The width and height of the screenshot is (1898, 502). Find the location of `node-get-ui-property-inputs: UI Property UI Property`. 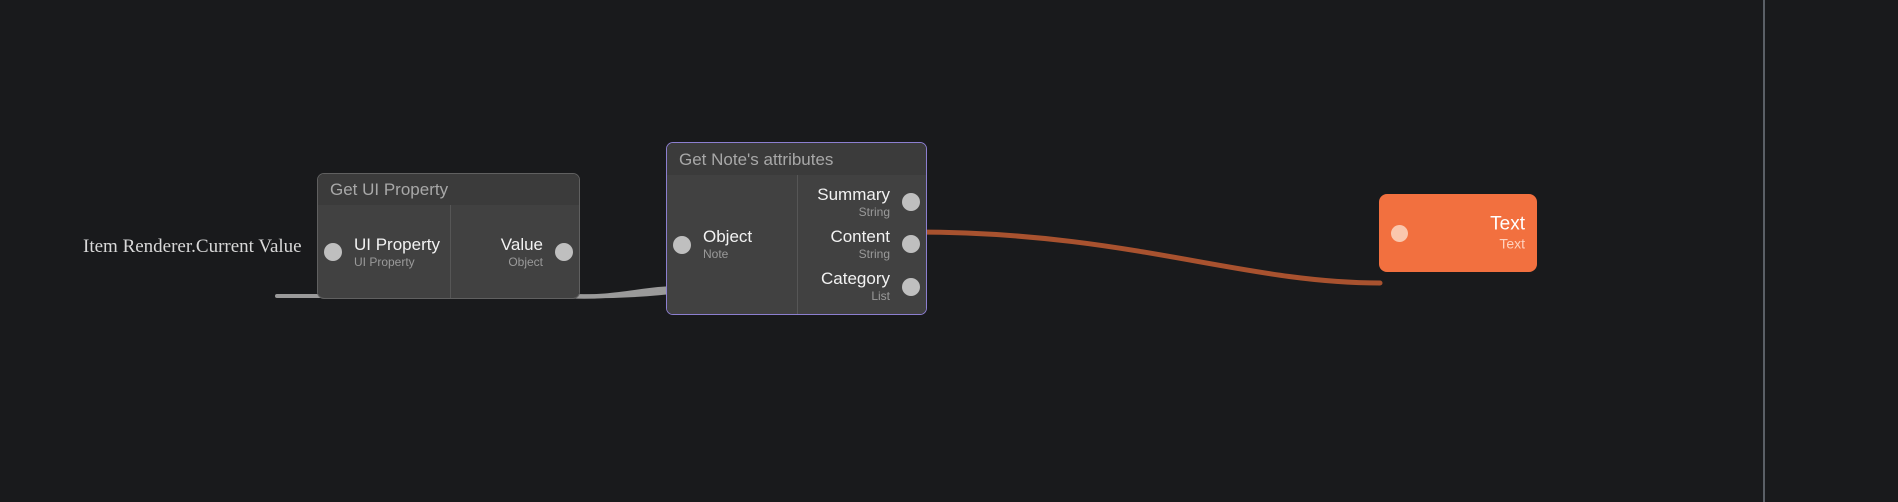

node-get-ui-property-inputs: UI Property UI Property is located at coordinates (384, 251).